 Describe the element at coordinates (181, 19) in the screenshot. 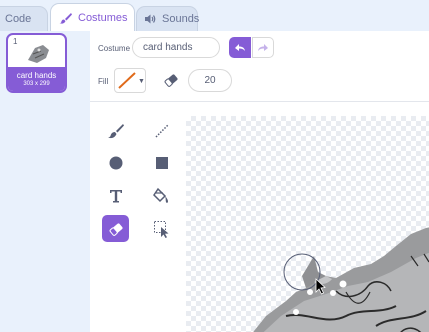

I see `tab-sounds-label: Sounds` at that location.